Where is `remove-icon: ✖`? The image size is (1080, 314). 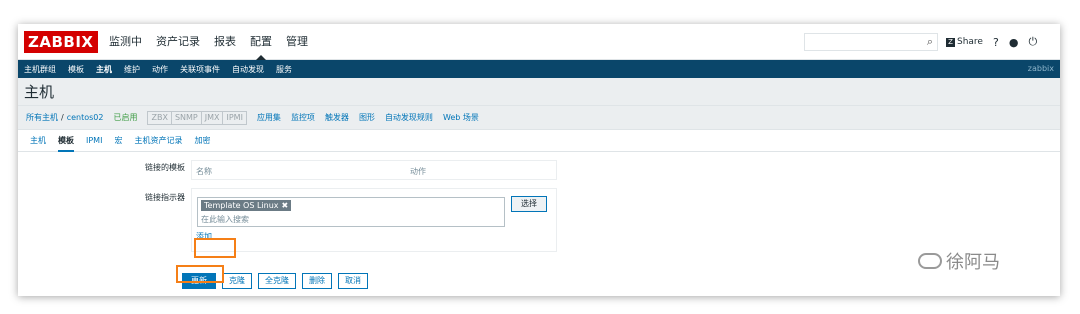 remove-icon: ✖ is located at coordinates (285, 205).